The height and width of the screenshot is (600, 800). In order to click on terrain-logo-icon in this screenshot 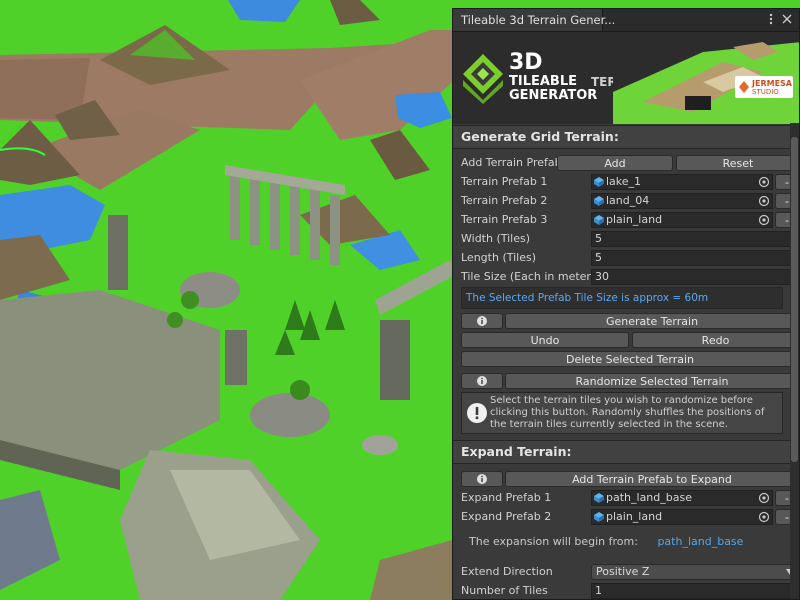, I will do `click(483, 79)`.